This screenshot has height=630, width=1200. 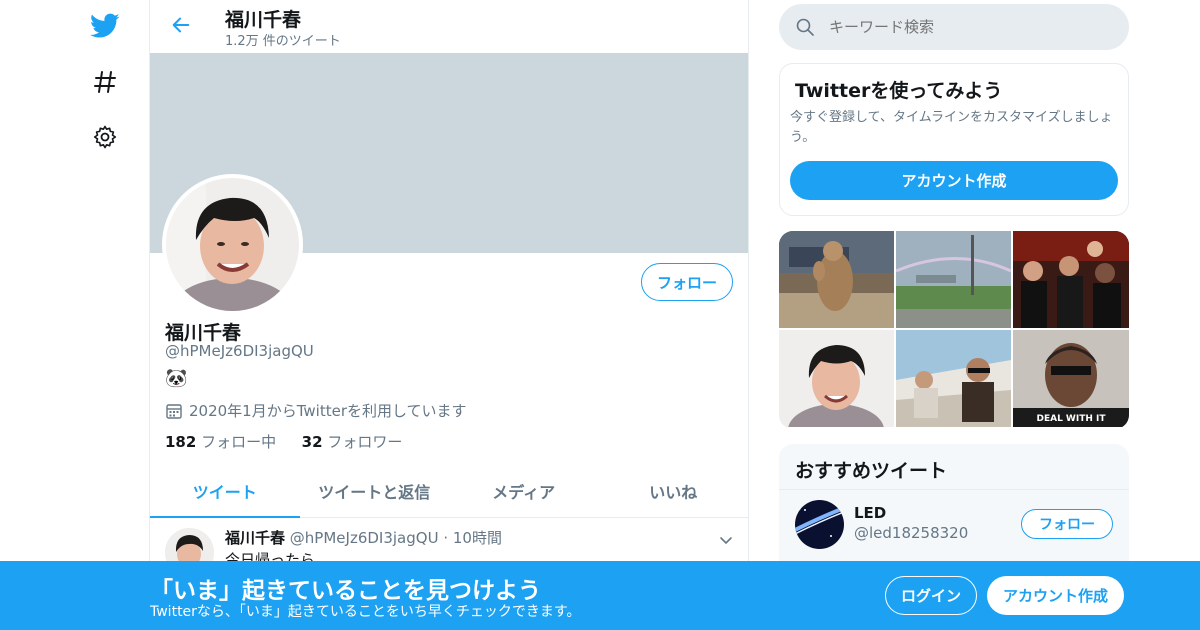 I want to click on joined-text: 2020年1月からTwitterを利用しています, so click(x=328, y=411).